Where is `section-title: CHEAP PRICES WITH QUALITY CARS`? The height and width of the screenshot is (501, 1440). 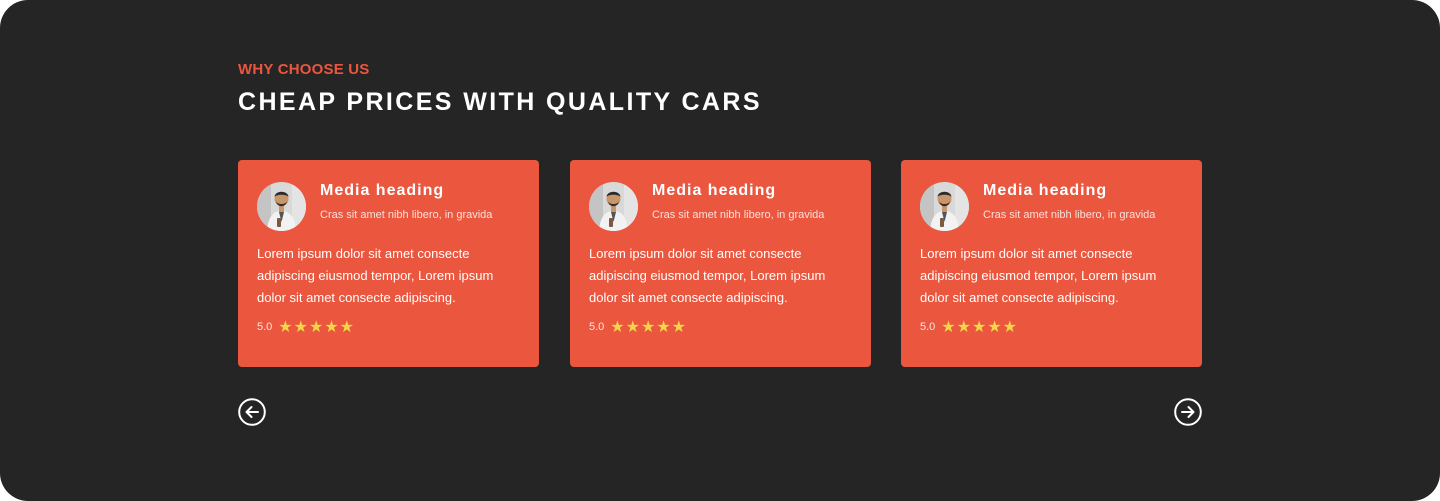
section-title: CHEAP PRICES WITH QUALITY CARS is located at coordinates (500, 102).